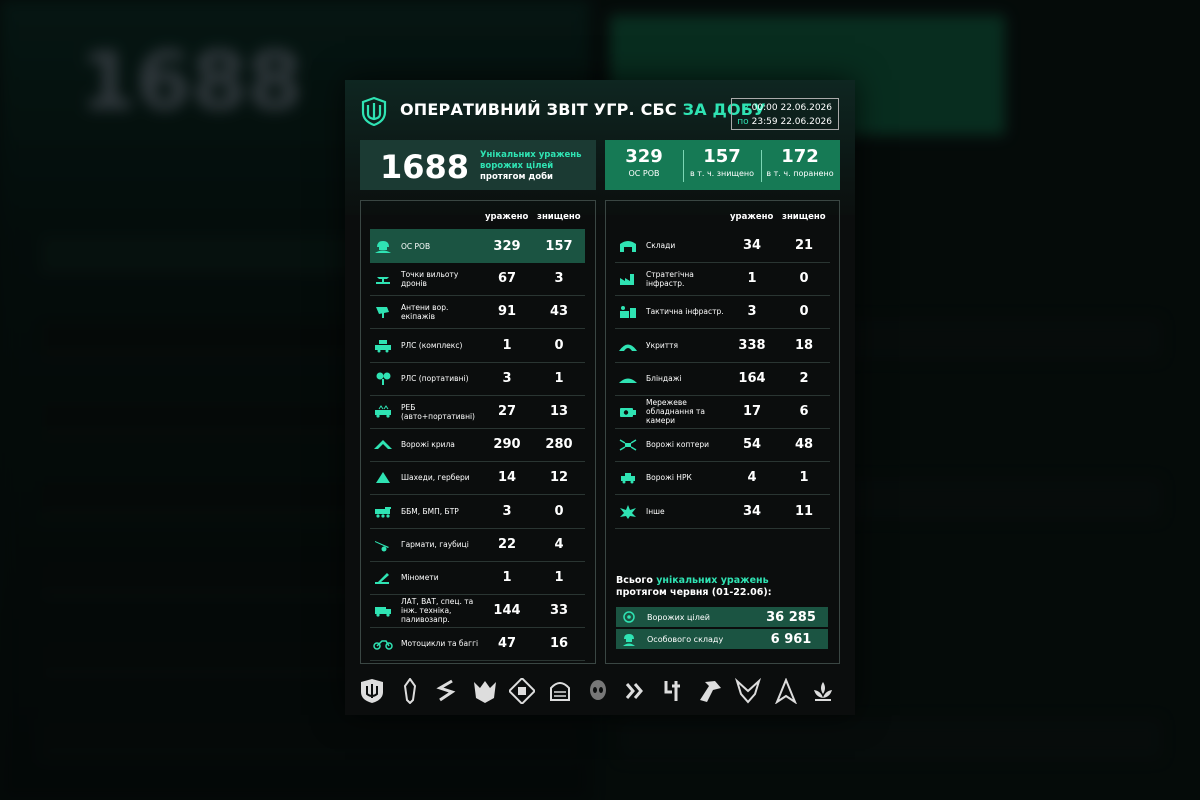 The width and height of the screenshot is (1200, 800). Describe the element at coordinates (785, 114) in the screenshot. I see `date-range: з 00:00 22.06.2026 по 23:59 22.06.2026` at that location.